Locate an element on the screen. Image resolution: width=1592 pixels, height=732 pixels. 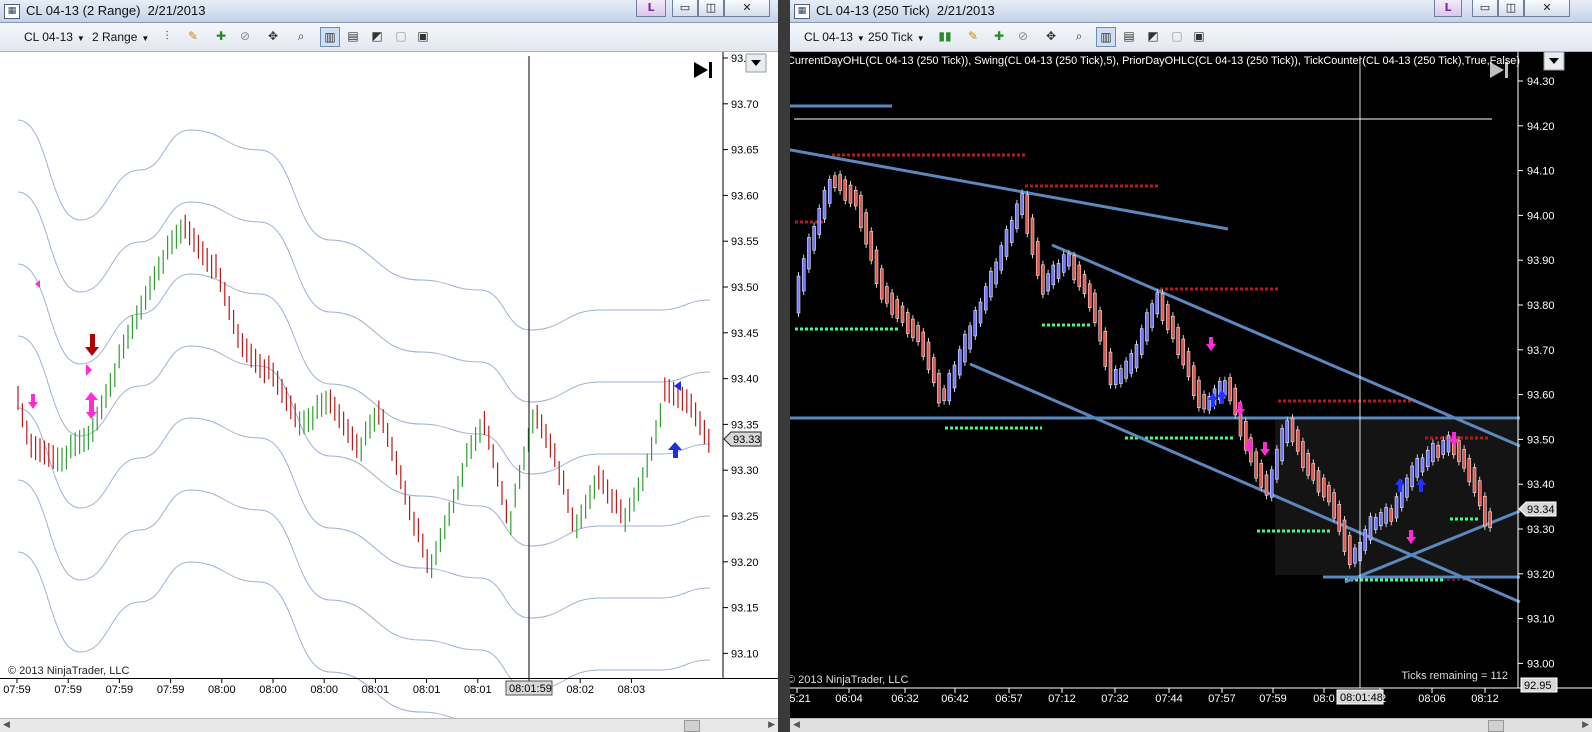
left-window-titlebar: ▦ CL 04-13 (2 Range) 2/21/2013 L ▭ ◫ ✕ is located at coordinates (389, 11).